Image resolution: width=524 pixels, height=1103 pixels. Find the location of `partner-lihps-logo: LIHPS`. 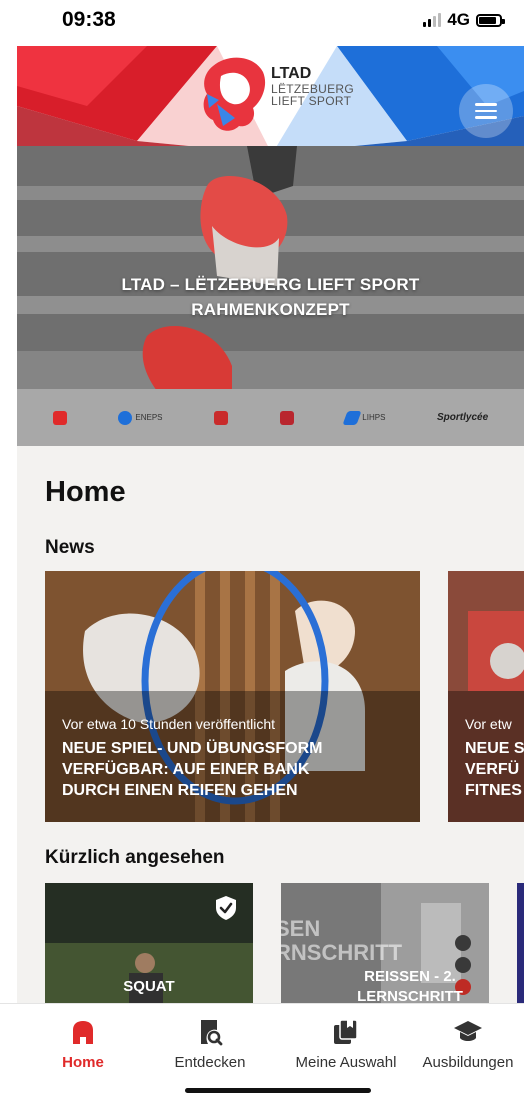

partner-lihps-logo: LIHPS is located at coordinates (364, 417).